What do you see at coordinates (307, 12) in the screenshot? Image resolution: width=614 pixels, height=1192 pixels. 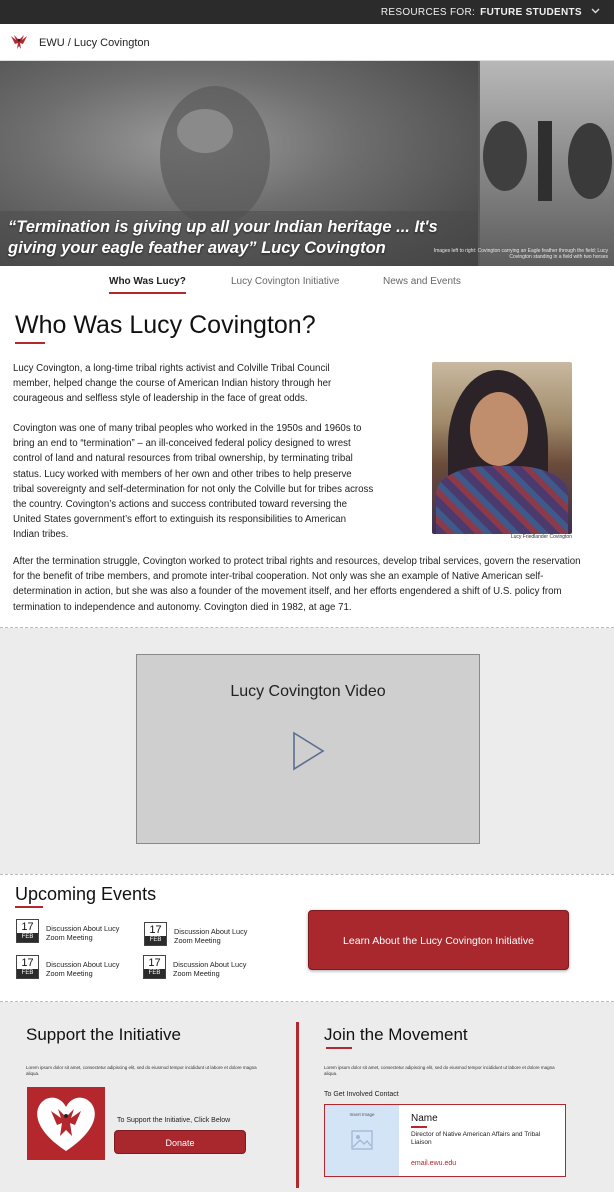 I see `top-bar: RESOURCES FOR: FUTURE STUDENTS` at bounding box center [307, 12].